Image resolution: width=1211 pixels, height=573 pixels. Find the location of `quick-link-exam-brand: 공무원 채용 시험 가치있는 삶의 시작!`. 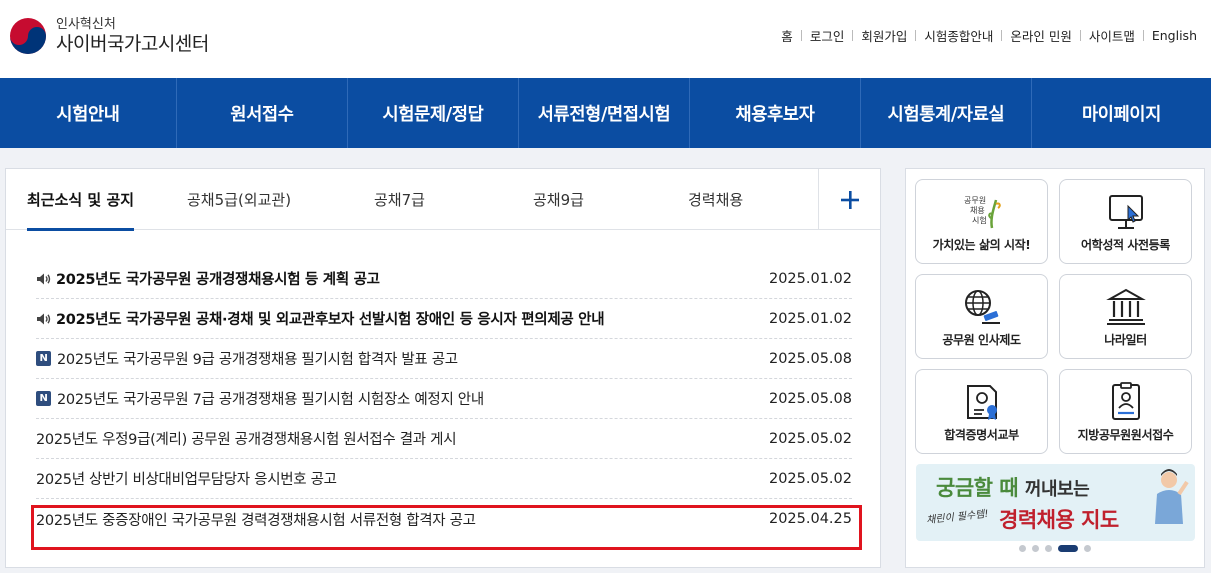

quick-link-exam-brand: 공무원 채용 시험 가치있는 삶의 시작! is located at coordinates (981, 221).